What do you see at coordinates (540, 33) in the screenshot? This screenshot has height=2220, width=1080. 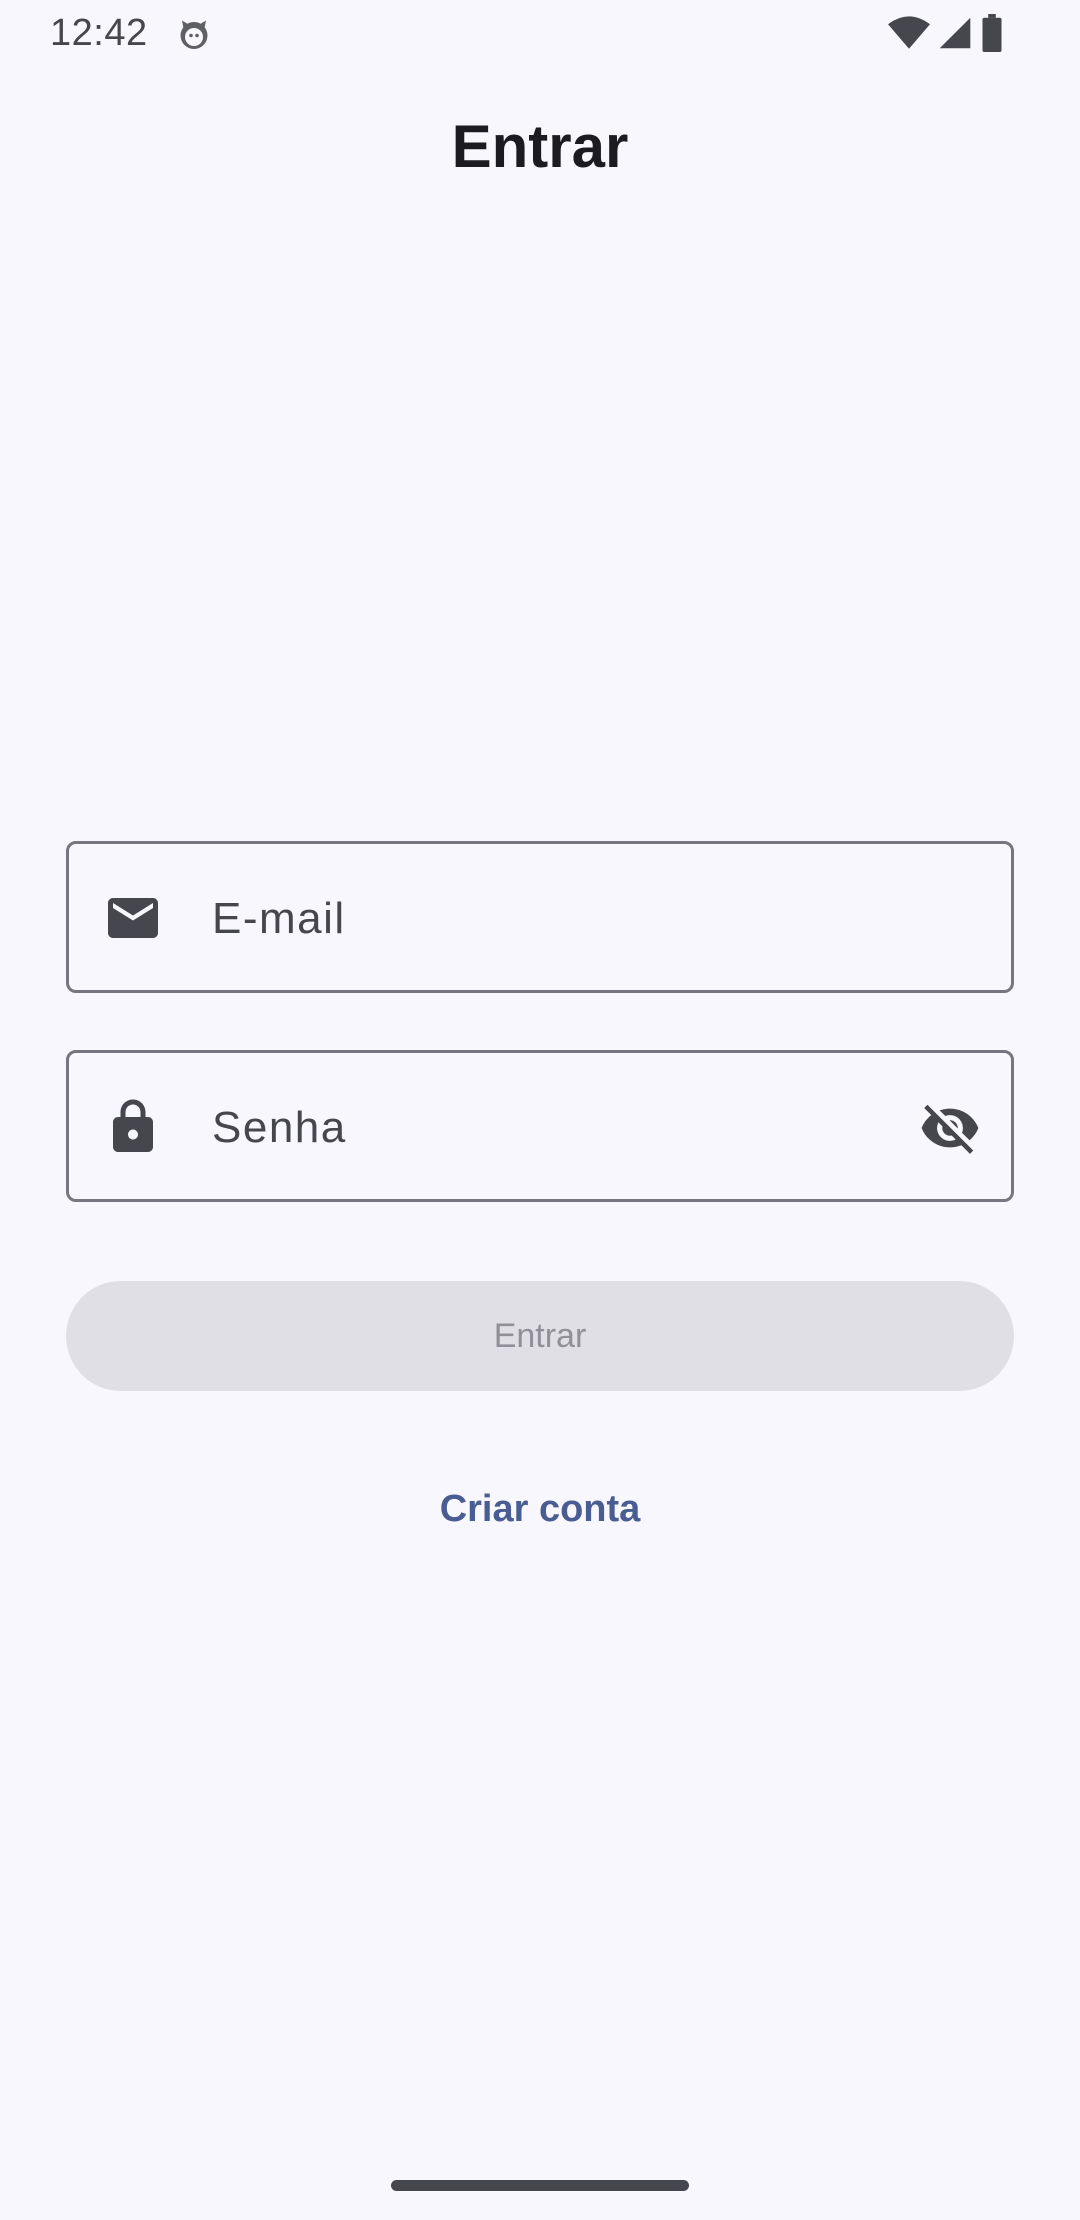 I see `status-bar: 12:42` at bounding box center [540, 33].